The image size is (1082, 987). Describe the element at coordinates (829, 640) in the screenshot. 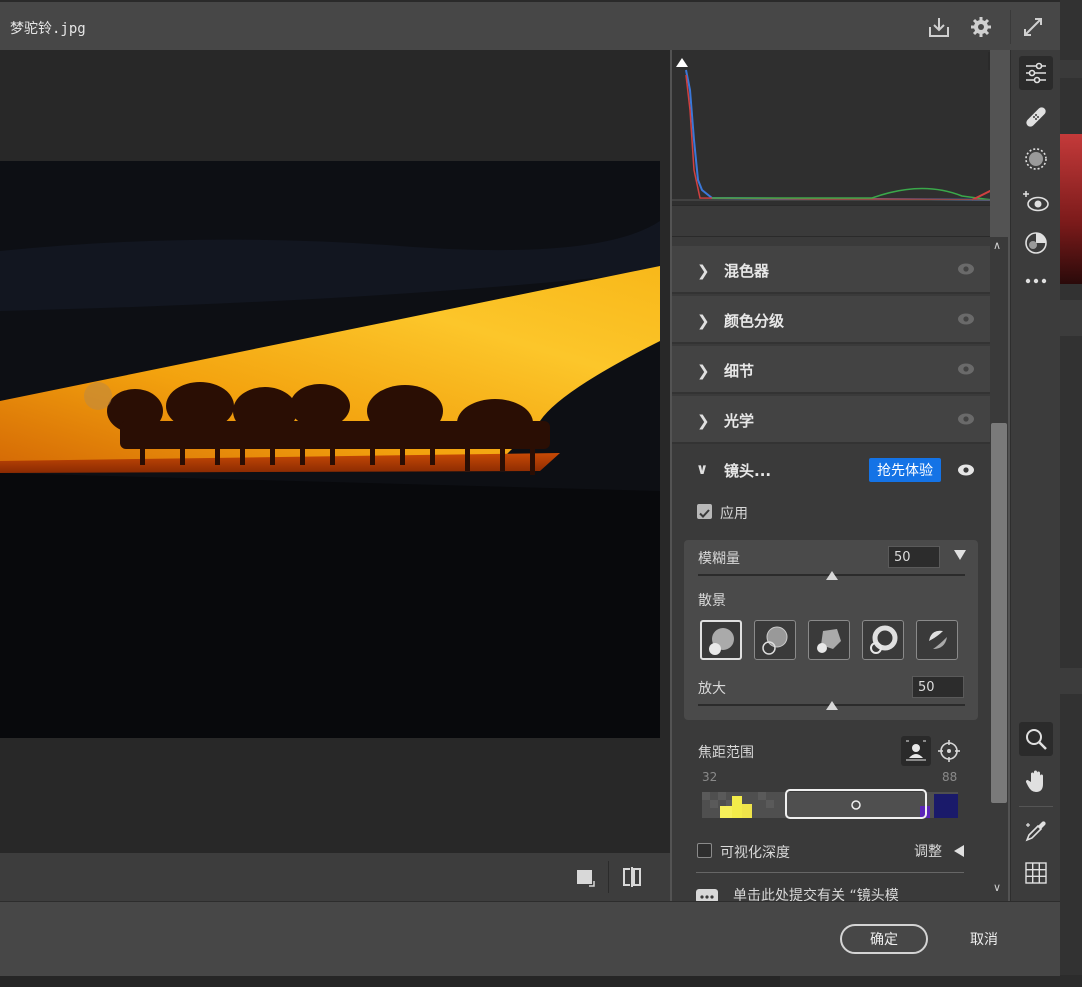

I see `bokeh-blade-button` at that location.